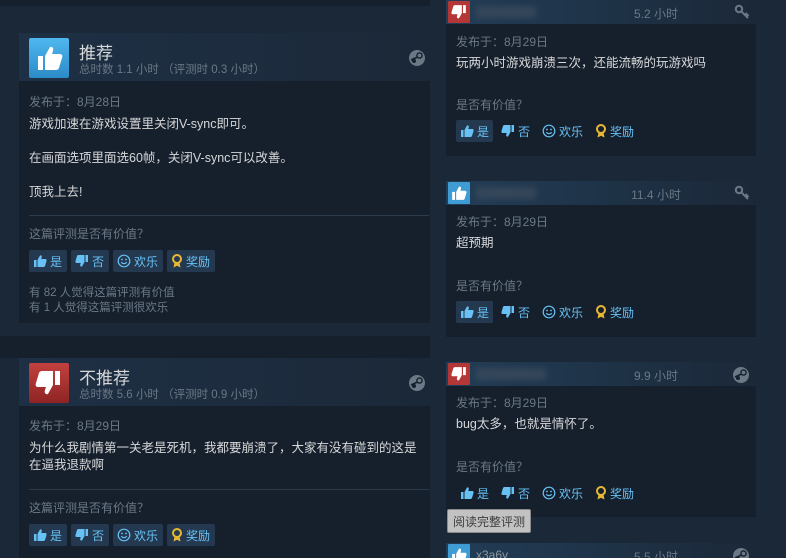 The width and height of the screenshot is (786, 558). I want to click on review-card-recommended: 11.4 小时 发布于：8月29日 超预期 是否有价值？ 是 否 欢乐 奖励, so click(601, 259).